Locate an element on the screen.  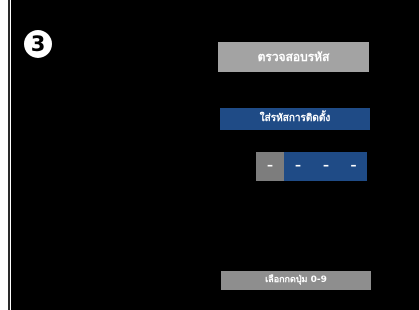
pin-digit-3: – is located at coordinates (326, 166).